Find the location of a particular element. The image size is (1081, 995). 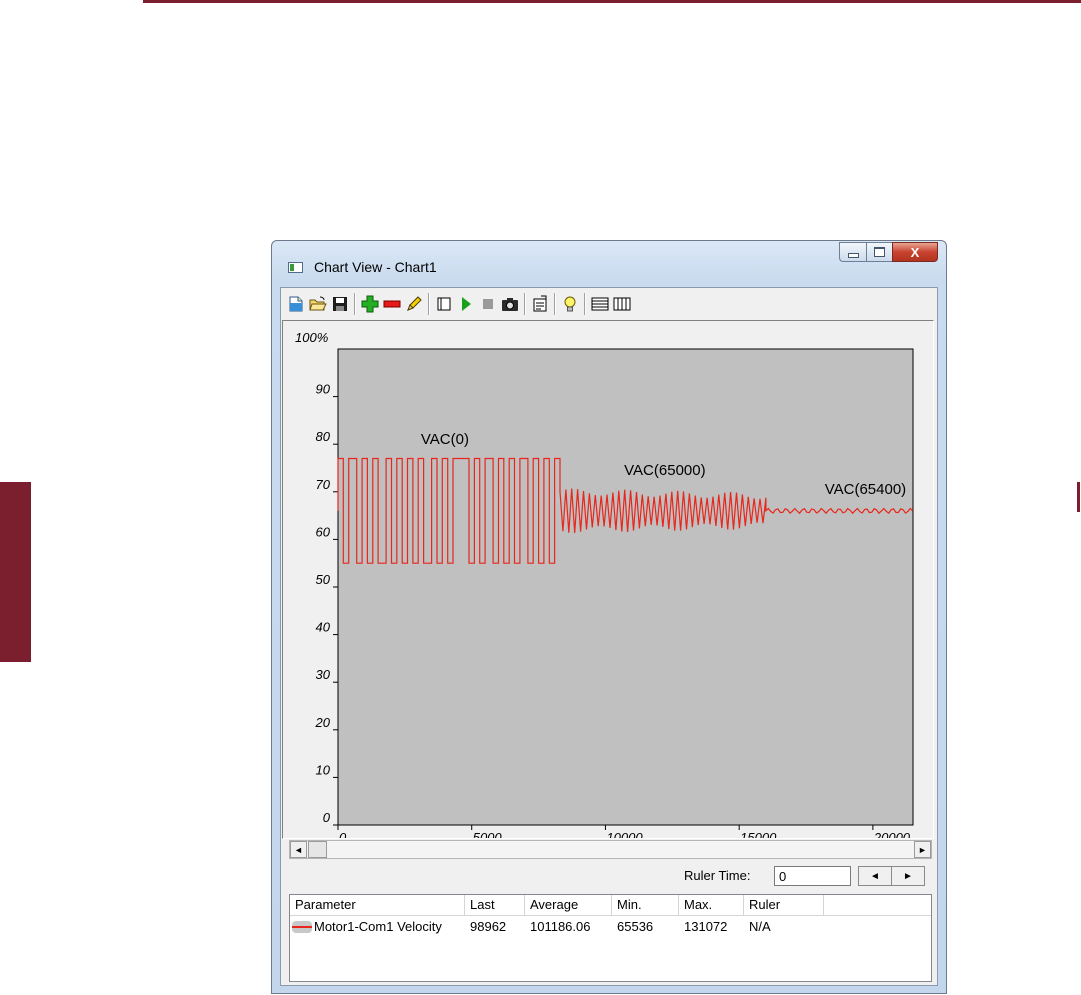

ruler-toggle-button is located at coordinates (444, 304).